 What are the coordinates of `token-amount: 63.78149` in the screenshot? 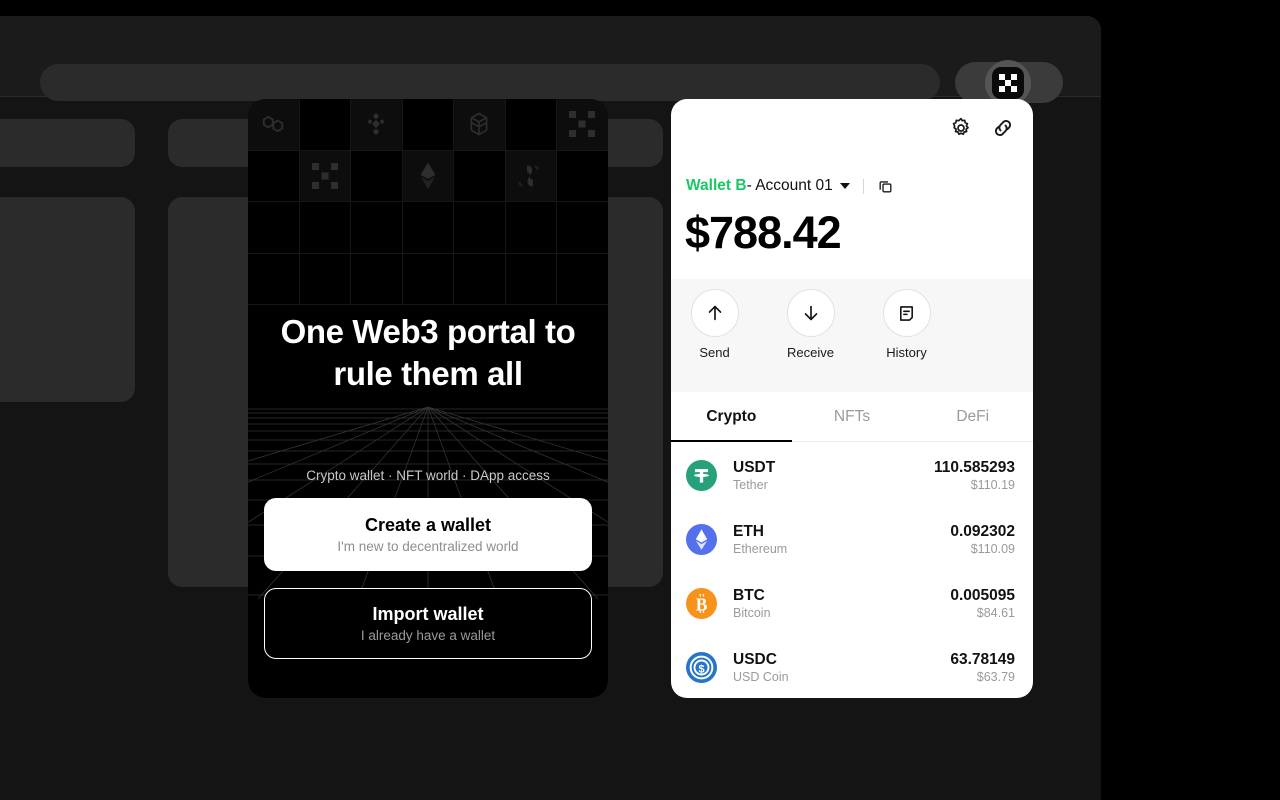 It's located at (982, 659).